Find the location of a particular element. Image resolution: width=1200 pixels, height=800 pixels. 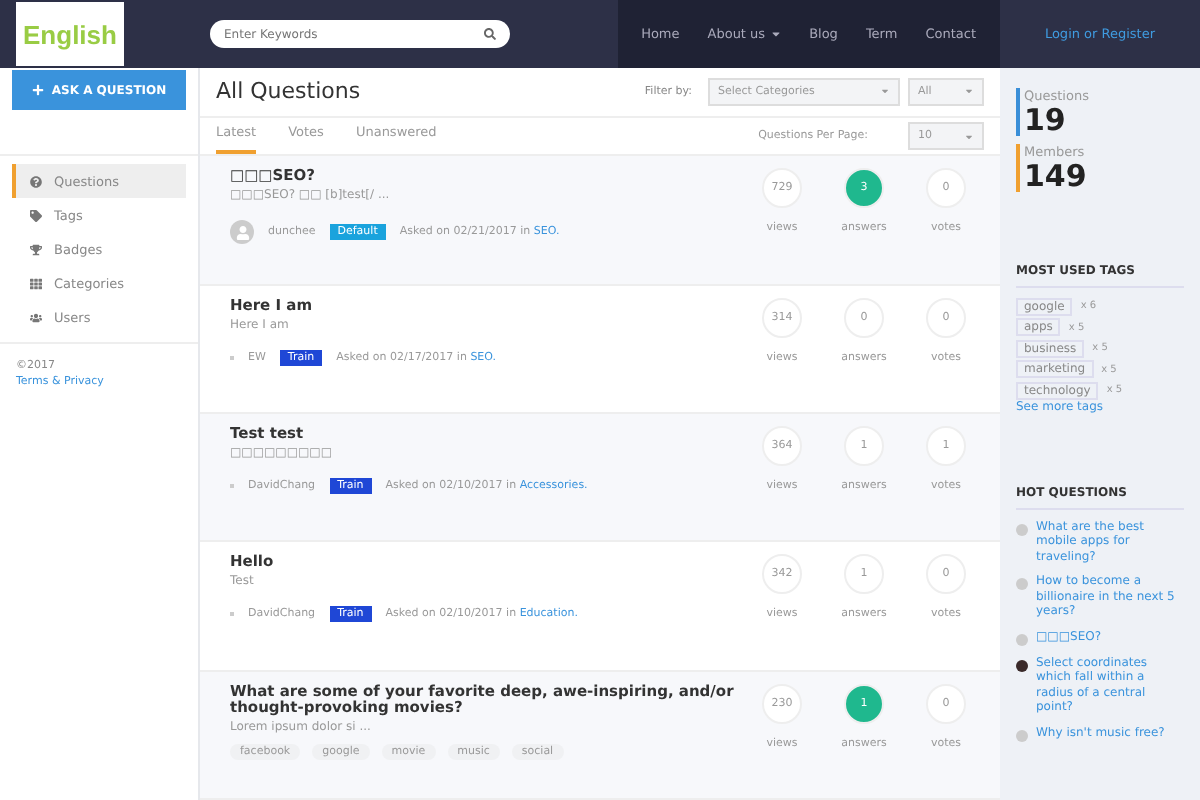

help-icon is located at coordinates (36, 181).